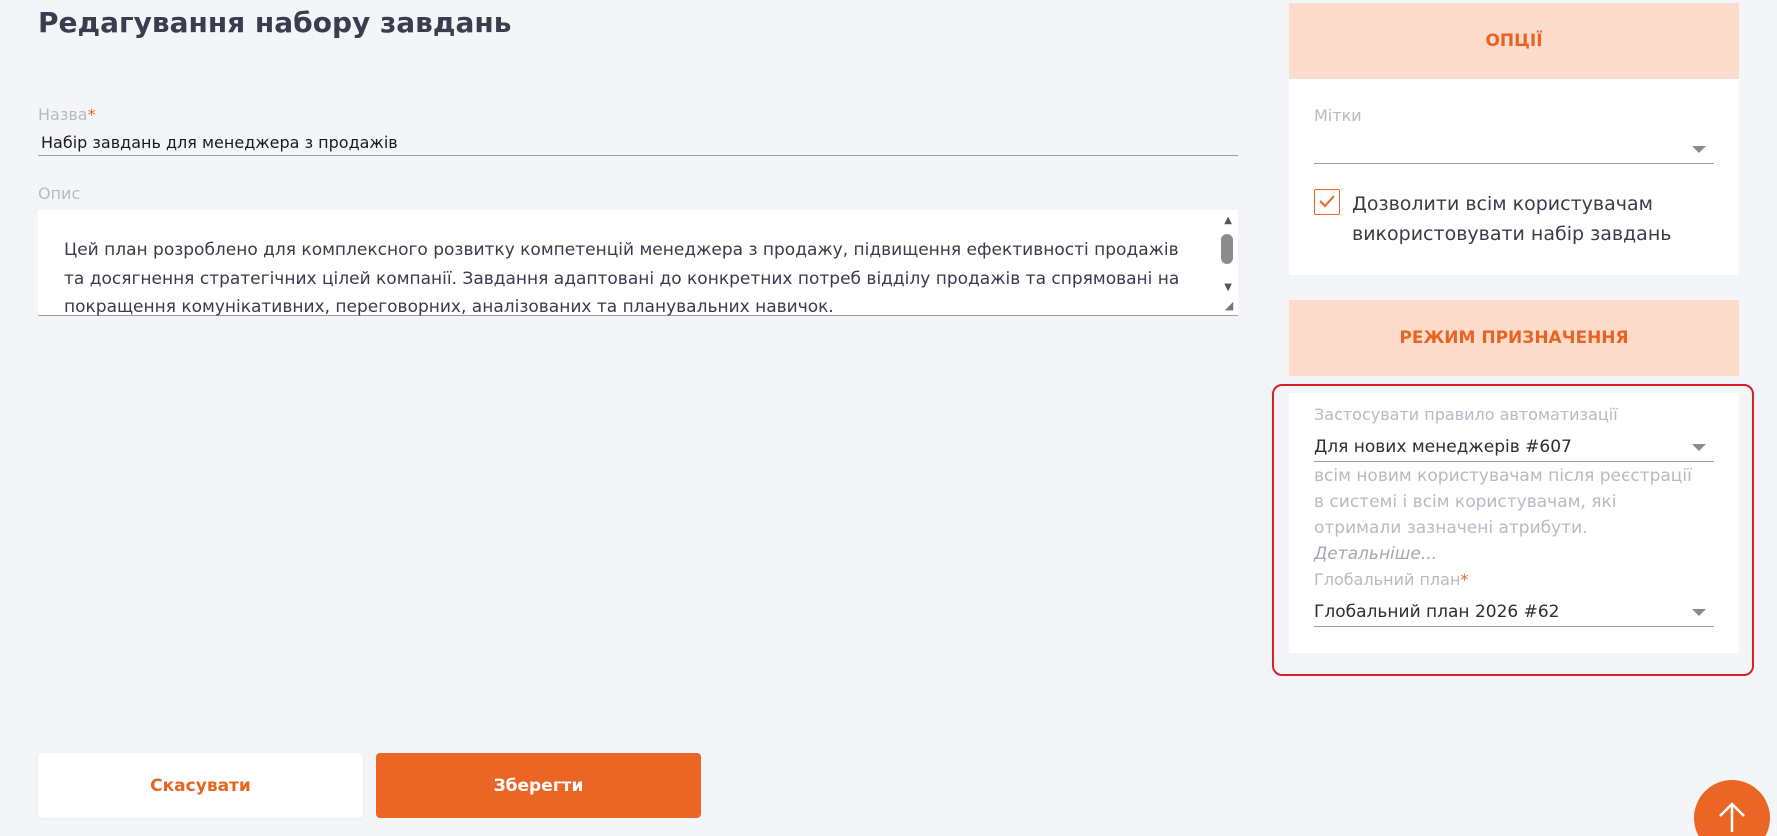  I want to click on tags-select, so click(1514, 149).